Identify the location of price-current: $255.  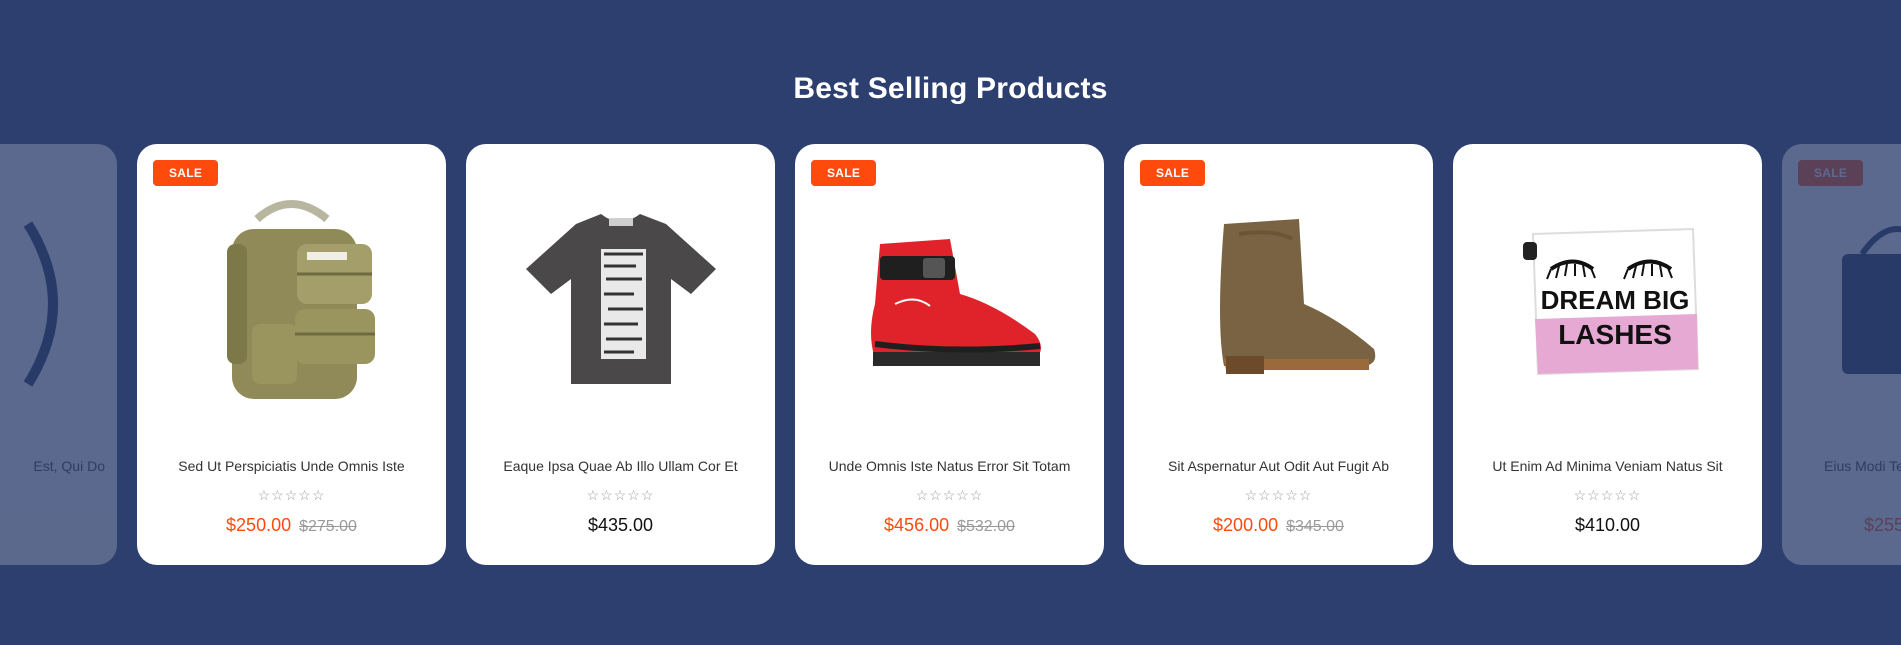
(1882, 525).